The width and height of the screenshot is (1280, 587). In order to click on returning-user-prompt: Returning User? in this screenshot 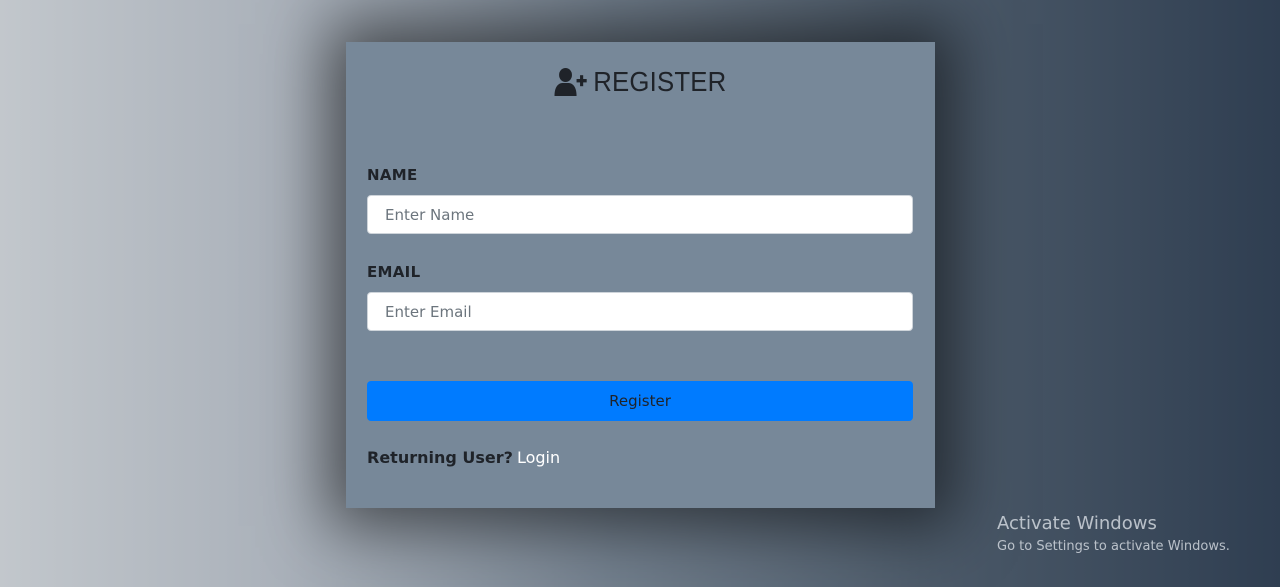, I will do `click(440, 457)`.